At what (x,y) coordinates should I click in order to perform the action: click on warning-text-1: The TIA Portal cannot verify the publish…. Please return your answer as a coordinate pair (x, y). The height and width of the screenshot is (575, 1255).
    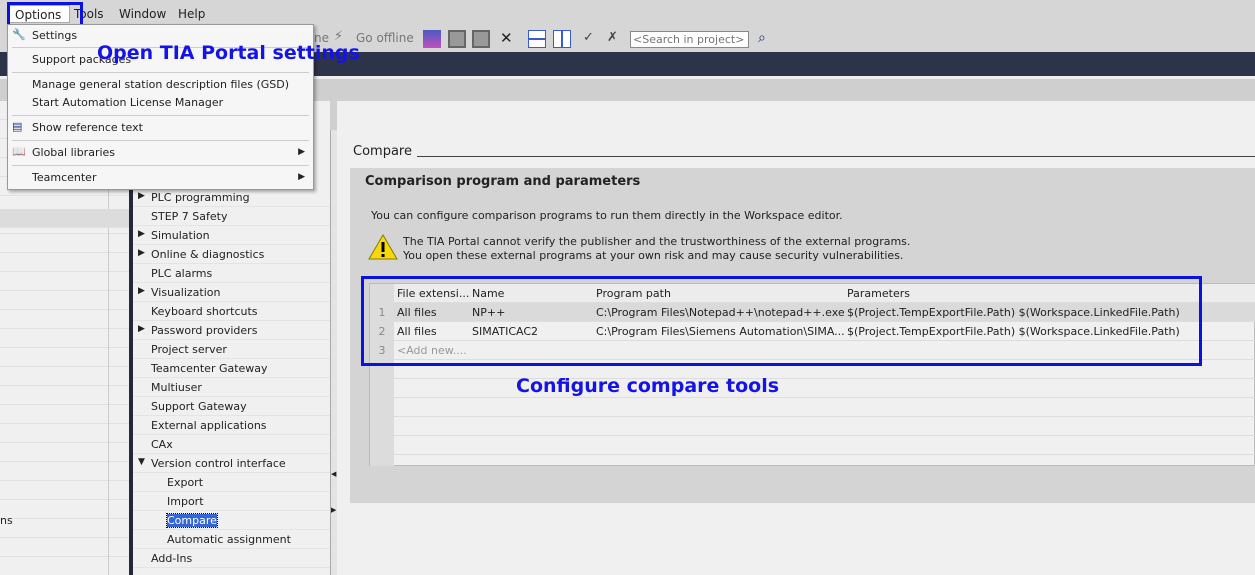
    Looking at the image, I should click on (657, 241).